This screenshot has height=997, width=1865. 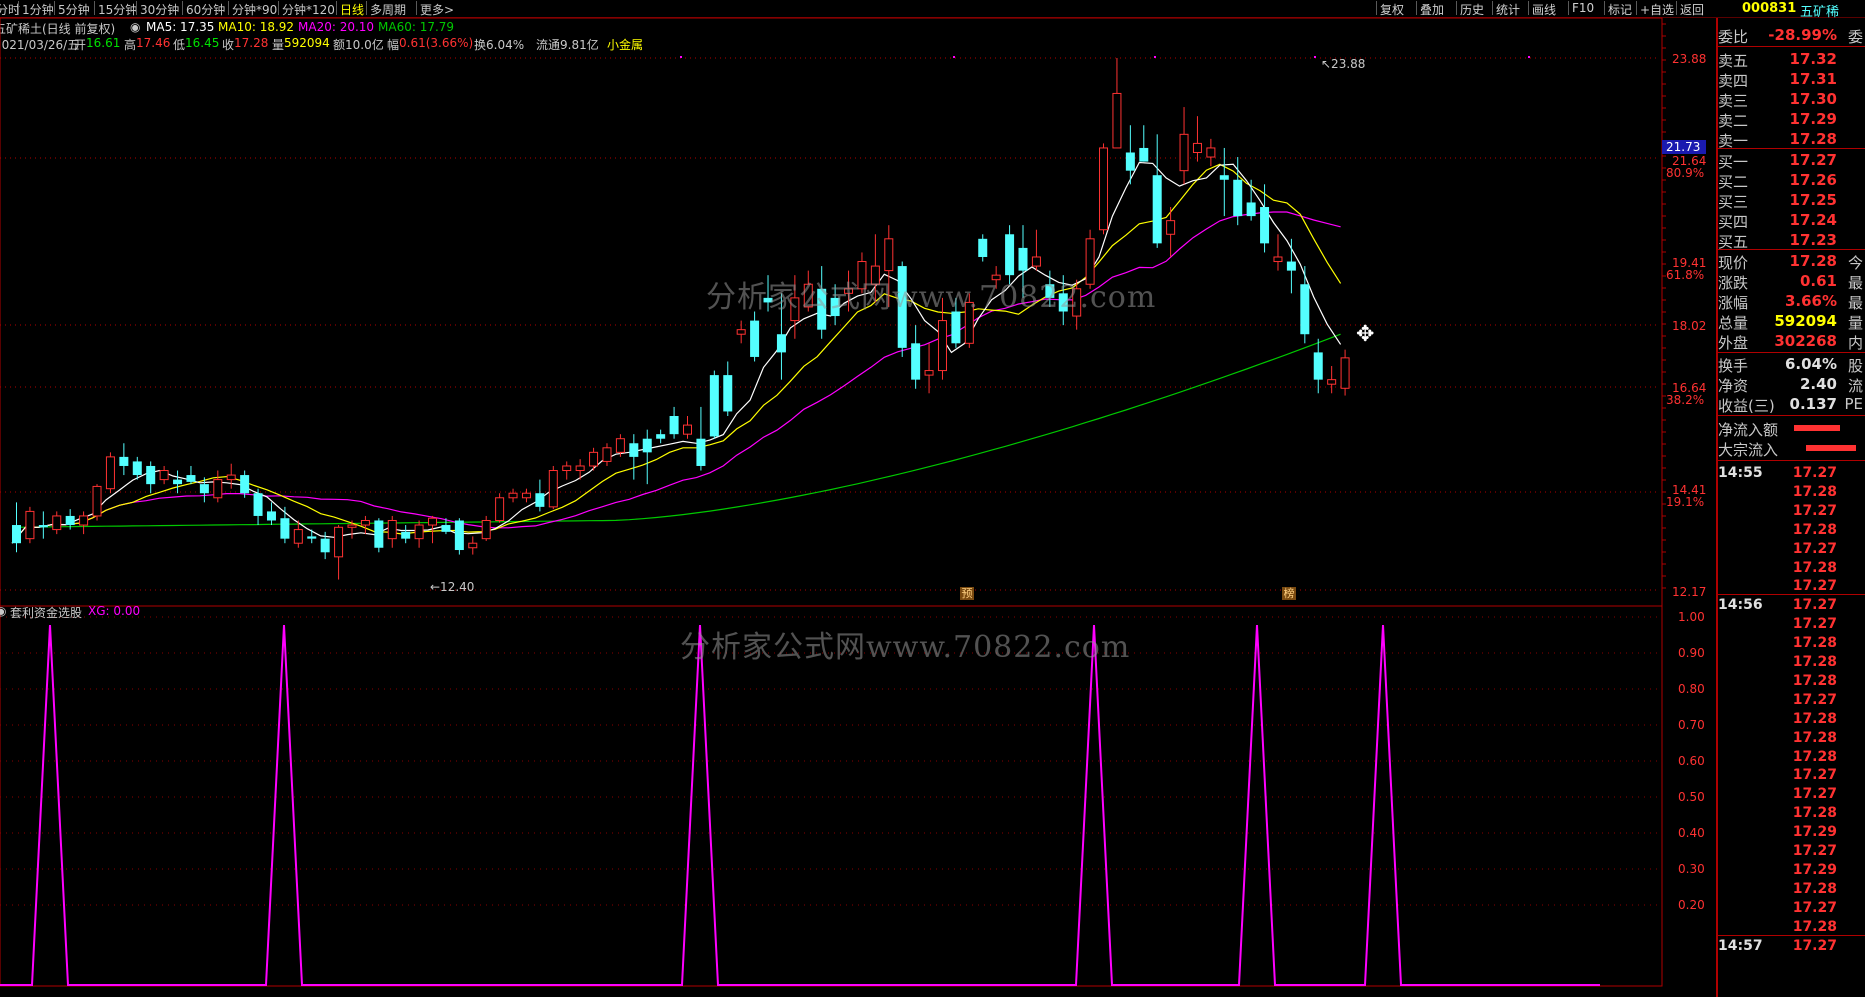 I want to click on indicator-axis-label: 0.80, so click(x=1691, y=689).